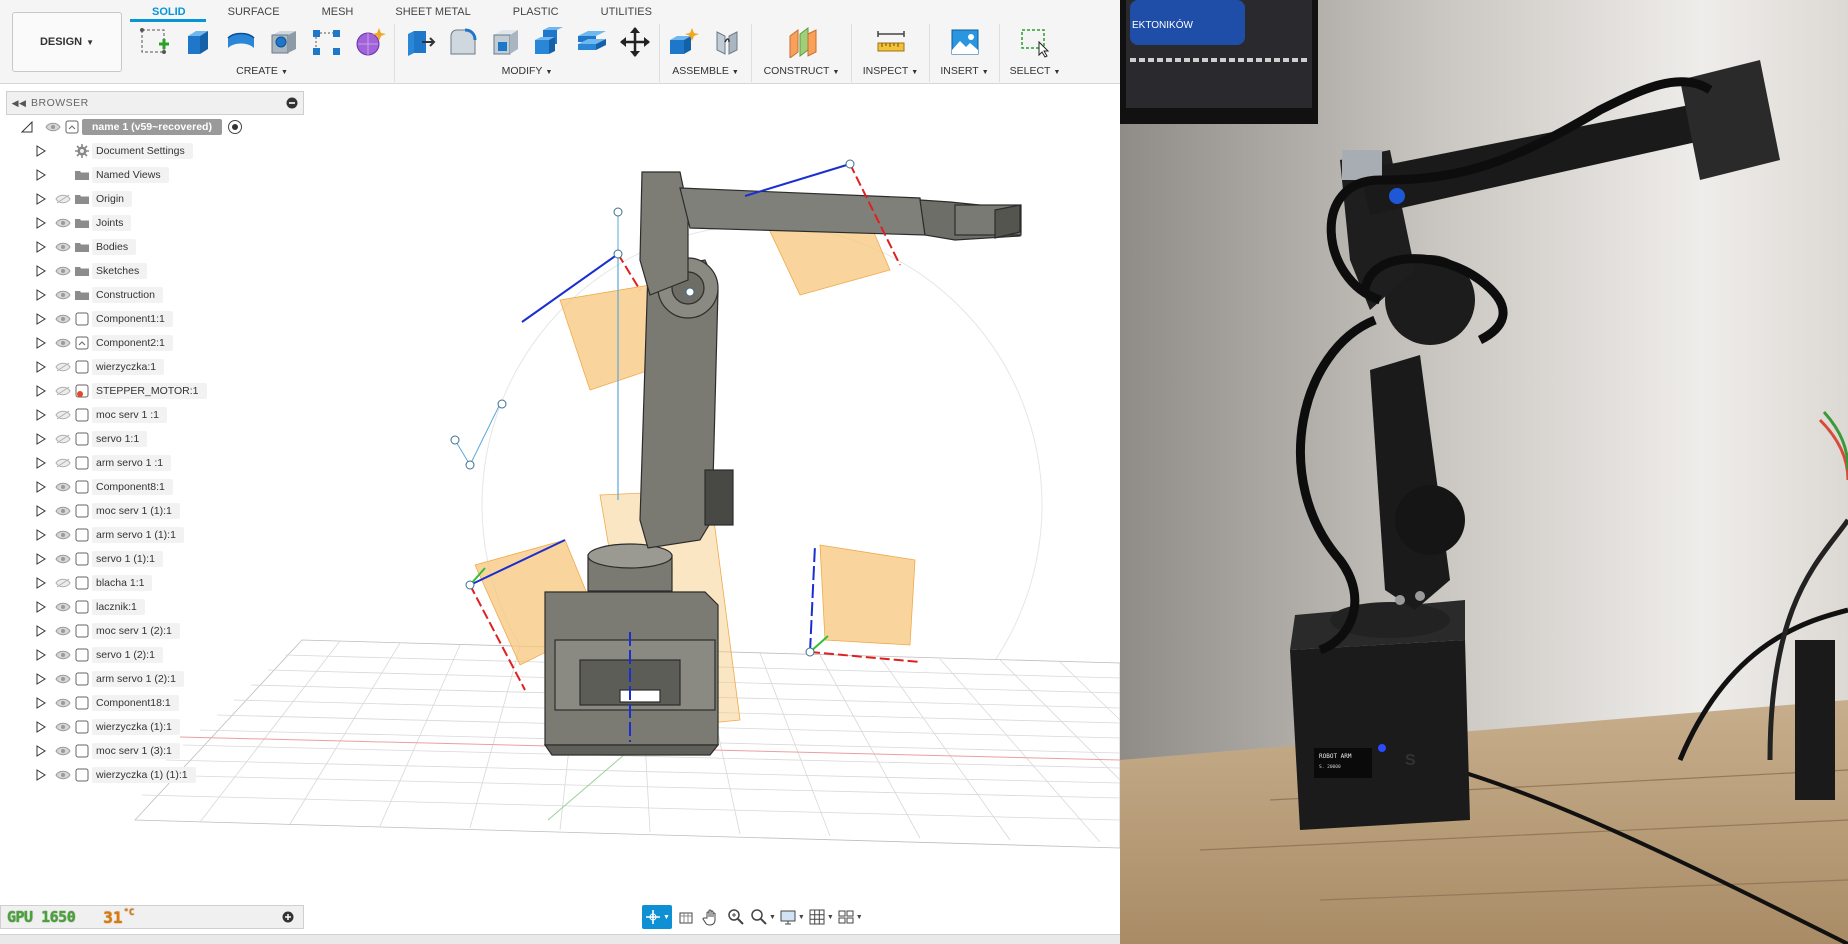 The image size is (1848, 944). What do you see at coordinates (792, 917) in the screenshot?
I see `display-settings-icon: ▼` at bounding box center [792, 917].